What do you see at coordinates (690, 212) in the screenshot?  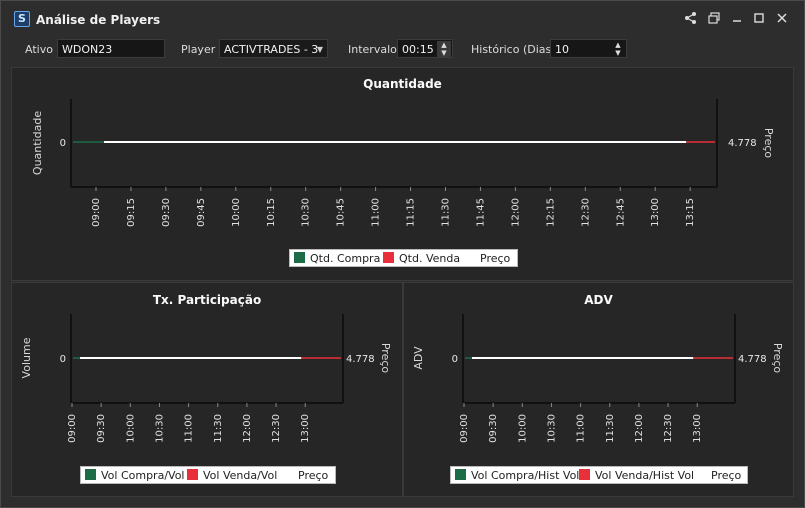 I see `x-tick-label: 13:15` at bounding box center [690, 212].